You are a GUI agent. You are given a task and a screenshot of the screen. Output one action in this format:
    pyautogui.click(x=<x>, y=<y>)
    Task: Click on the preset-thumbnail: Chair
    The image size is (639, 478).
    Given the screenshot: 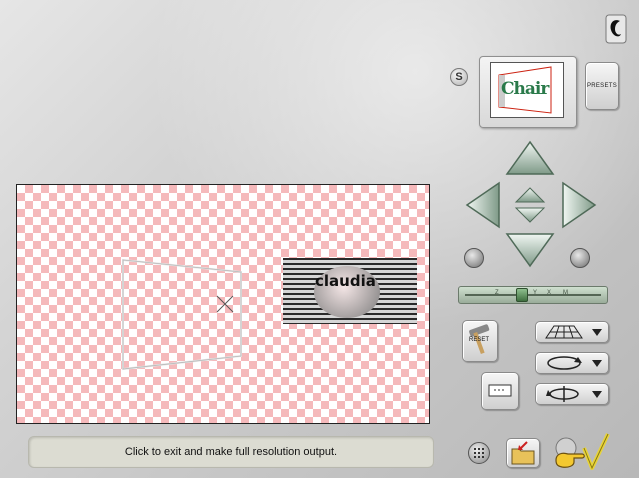 What is the action you would take?
    pyautogui.click(x=527, y=90)
    